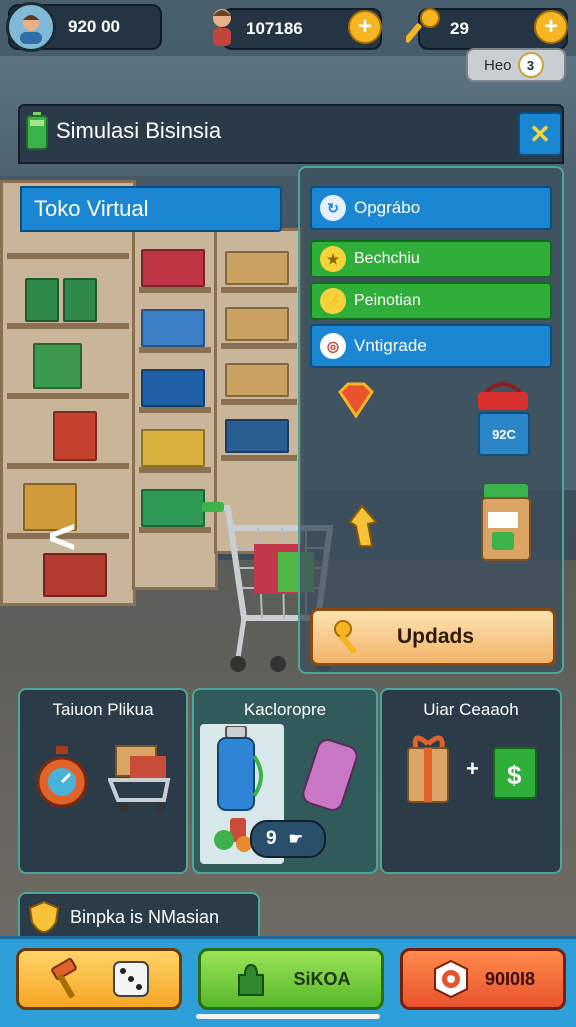 The height and width of the screenshot is (1027, 576). What do you see at coordinates (483, 979) in the screenshot?
I see `score-button: 90I0I8` at bounding box center [483, 979].